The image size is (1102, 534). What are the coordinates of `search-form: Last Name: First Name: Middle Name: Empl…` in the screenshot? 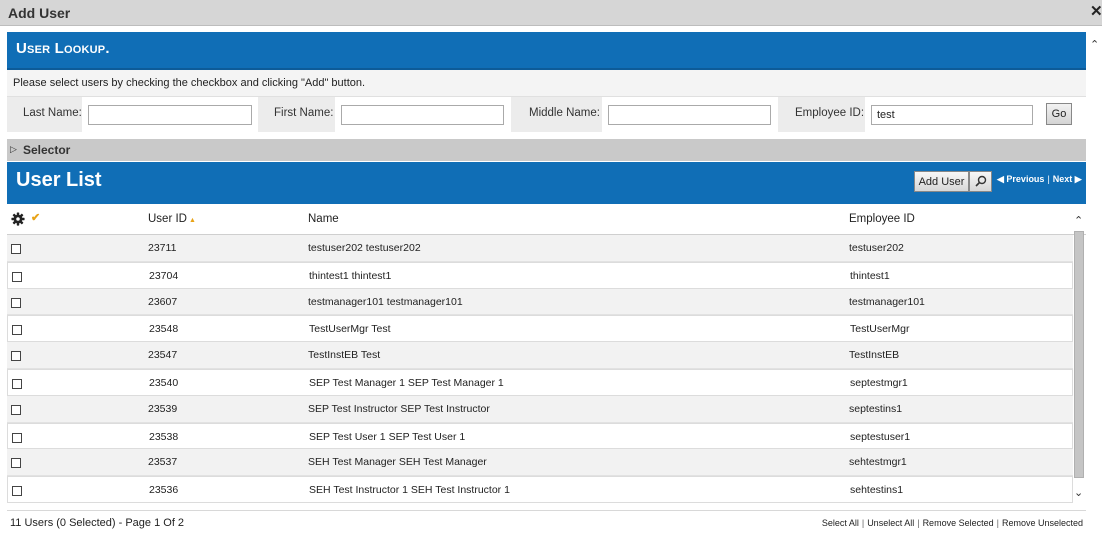 It's located at (546, 114).